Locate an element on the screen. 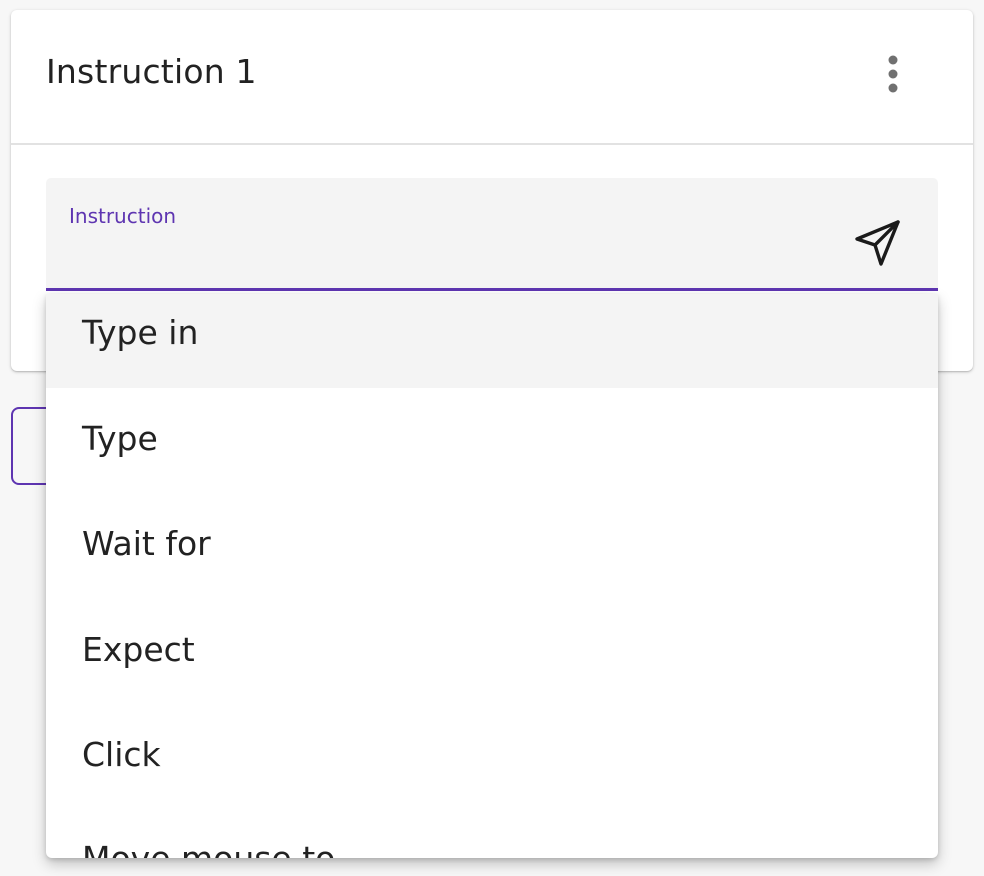  dropdown-option-move-mouse-to: Move mouse to is located at coordinates (492, 835).